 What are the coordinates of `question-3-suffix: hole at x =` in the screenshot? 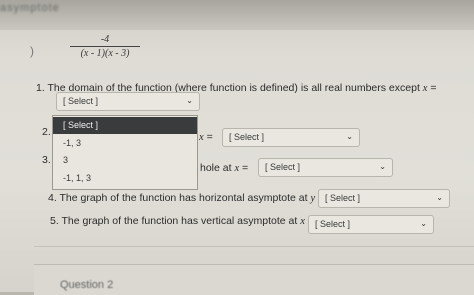 It's located at (224, 168).